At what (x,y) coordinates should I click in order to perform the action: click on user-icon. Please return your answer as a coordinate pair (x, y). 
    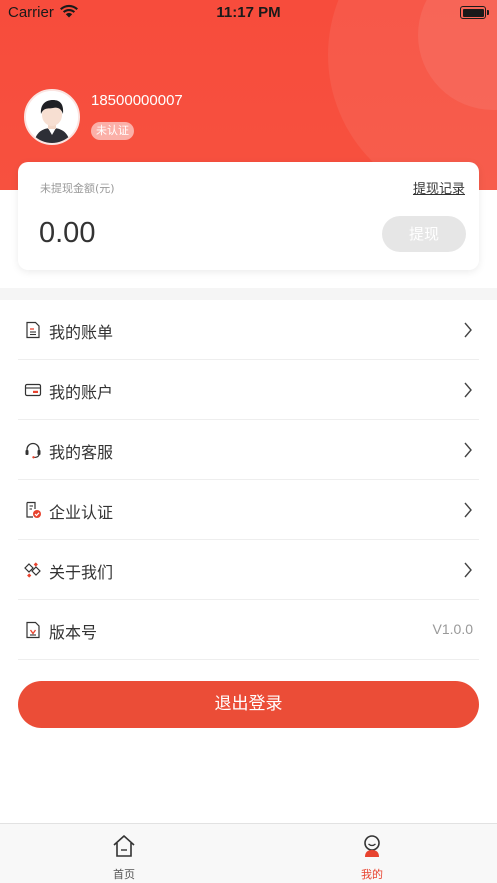
    Looking at the image, I should click on (372, 846).